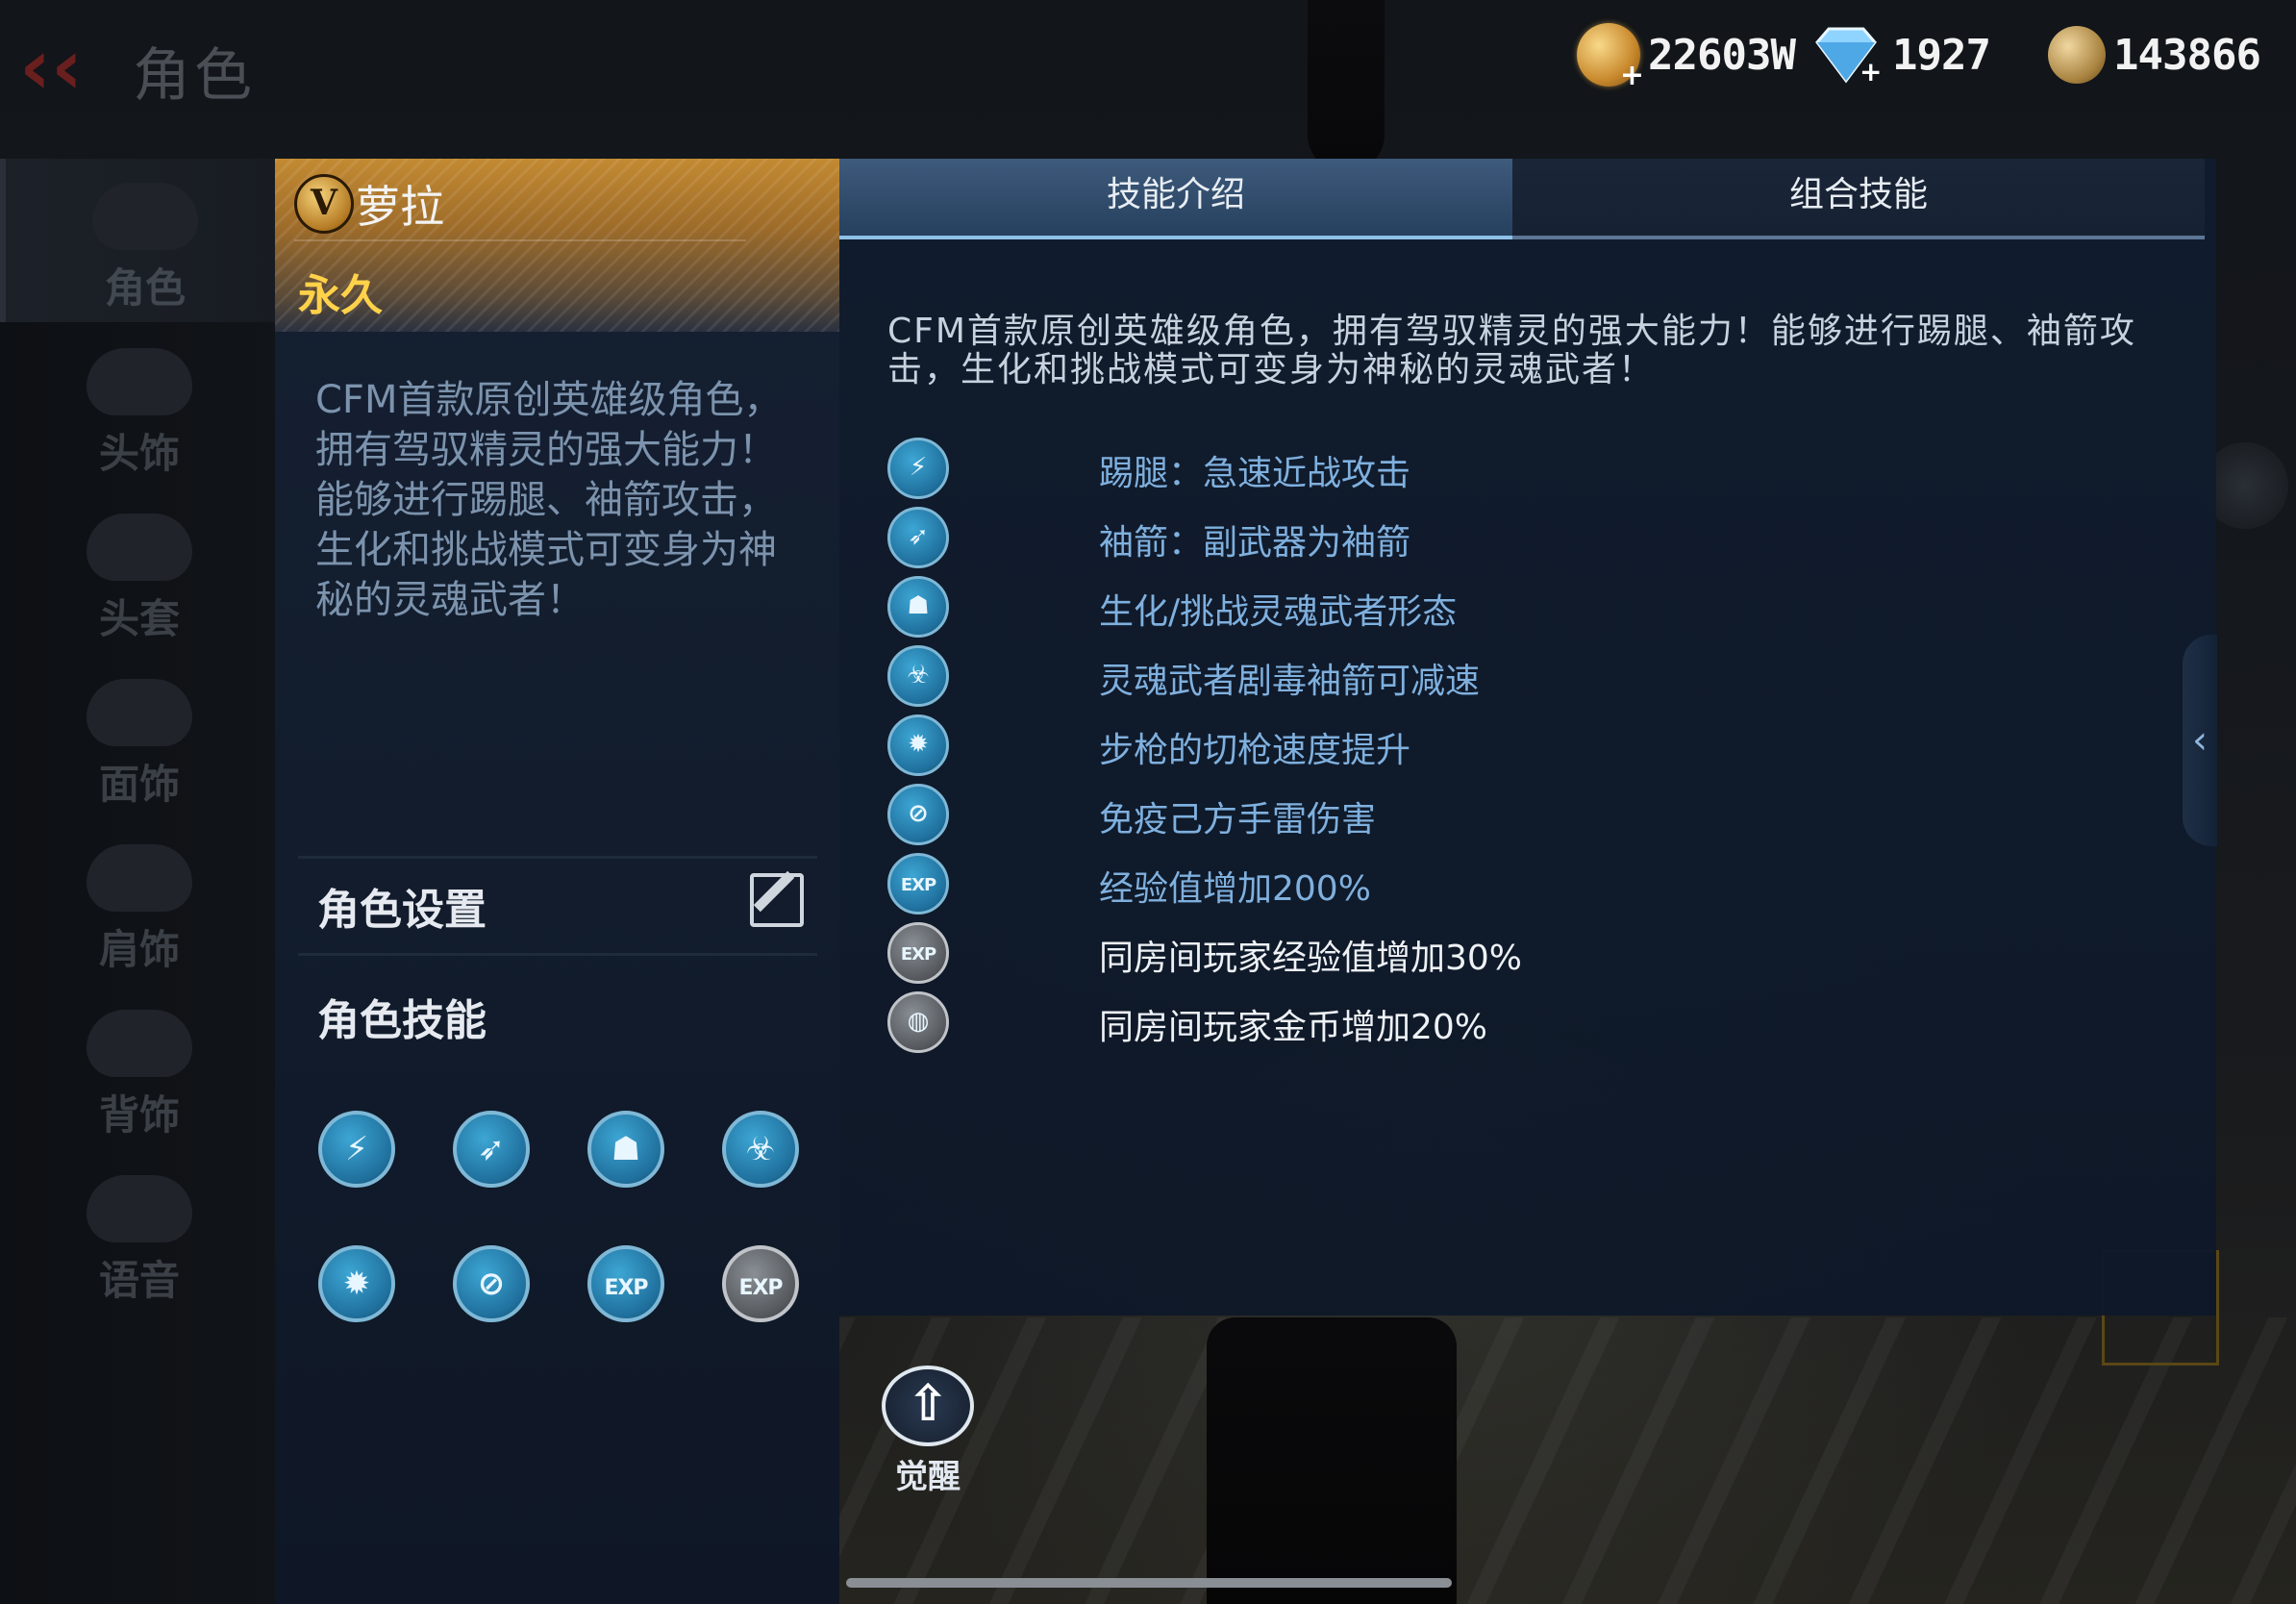  What do you see at coordinates (1278, 612) in the screenshot?
I see `skill-description: 生化/挑战灵魂武者形态` at bounding box center [1278, 612].